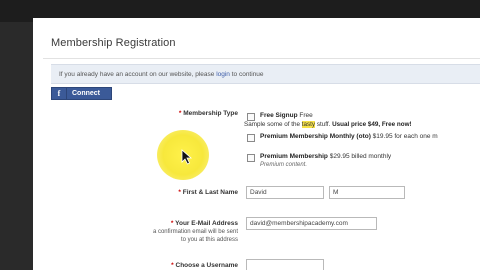 Image resolution: width=480 pixels, height=270 pixels. I want to click on premium-oto-name: Premium Membership Monthly (oto), so click(315, 136).